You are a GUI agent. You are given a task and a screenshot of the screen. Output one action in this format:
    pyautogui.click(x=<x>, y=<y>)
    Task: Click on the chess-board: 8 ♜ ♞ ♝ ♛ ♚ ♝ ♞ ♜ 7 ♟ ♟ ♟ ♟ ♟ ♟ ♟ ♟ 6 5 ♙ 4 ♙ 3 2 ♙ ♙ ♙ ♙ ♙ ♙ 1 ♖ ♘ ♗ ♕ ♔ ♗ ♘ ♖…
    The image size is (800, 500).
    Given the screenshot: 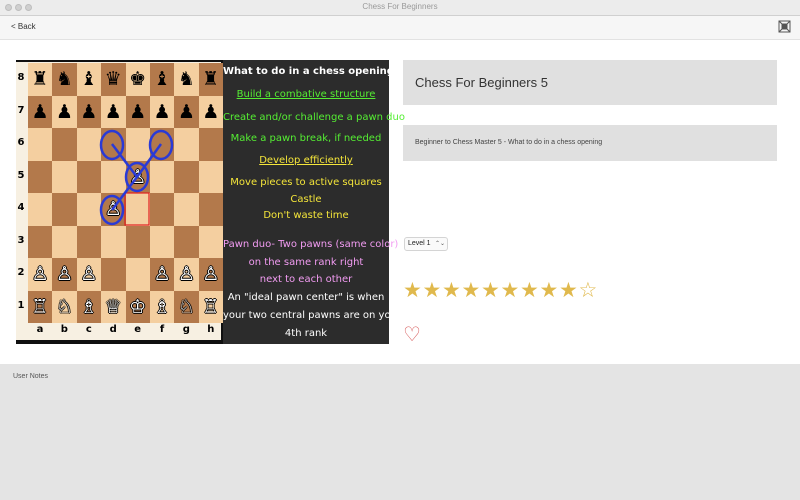 What is the action you would take?
    pyautogui.click(x=120, y=201)
    